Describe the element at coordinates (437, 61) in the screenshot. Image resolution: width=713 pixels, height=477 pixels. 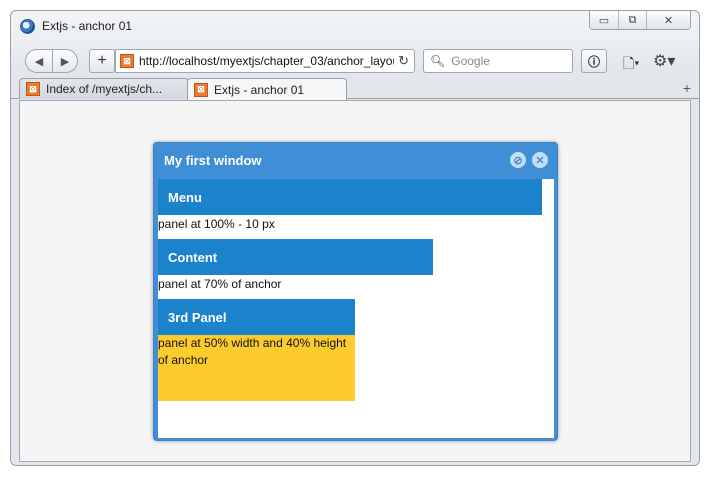
I see `magnifier-icon: 🔍︎` at that location.